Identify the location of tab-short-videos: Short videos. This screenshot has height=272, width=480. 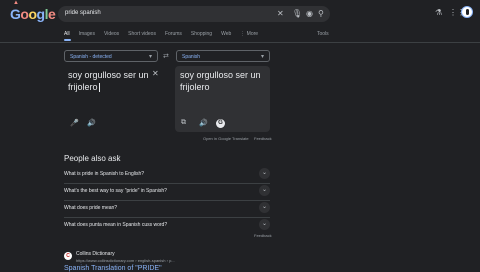
(142, 34).